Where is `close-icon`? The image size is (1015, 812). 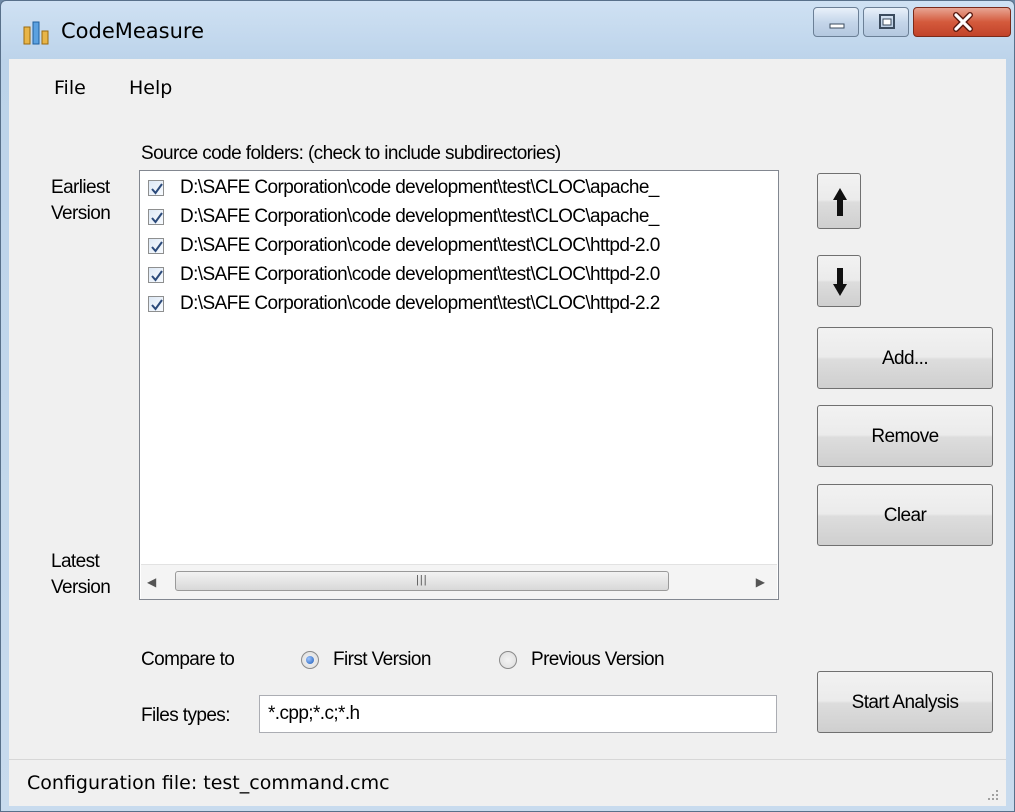 close-icon is located at coordinates (963, 22).